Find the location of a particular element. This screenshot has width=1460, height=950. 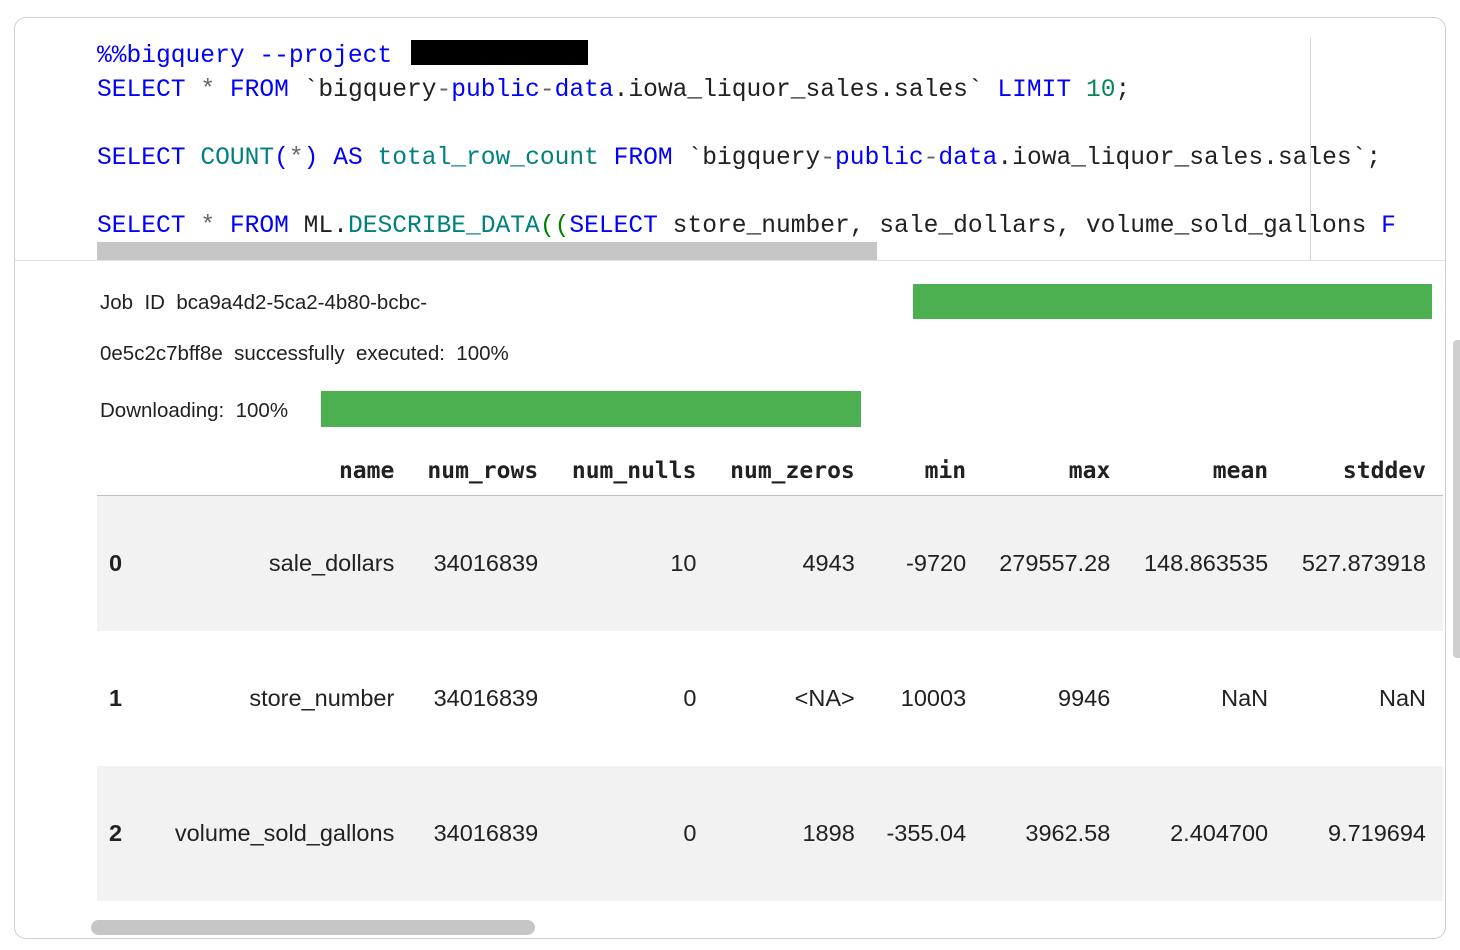

column-header: mean is located at coordinates (1206, 471).